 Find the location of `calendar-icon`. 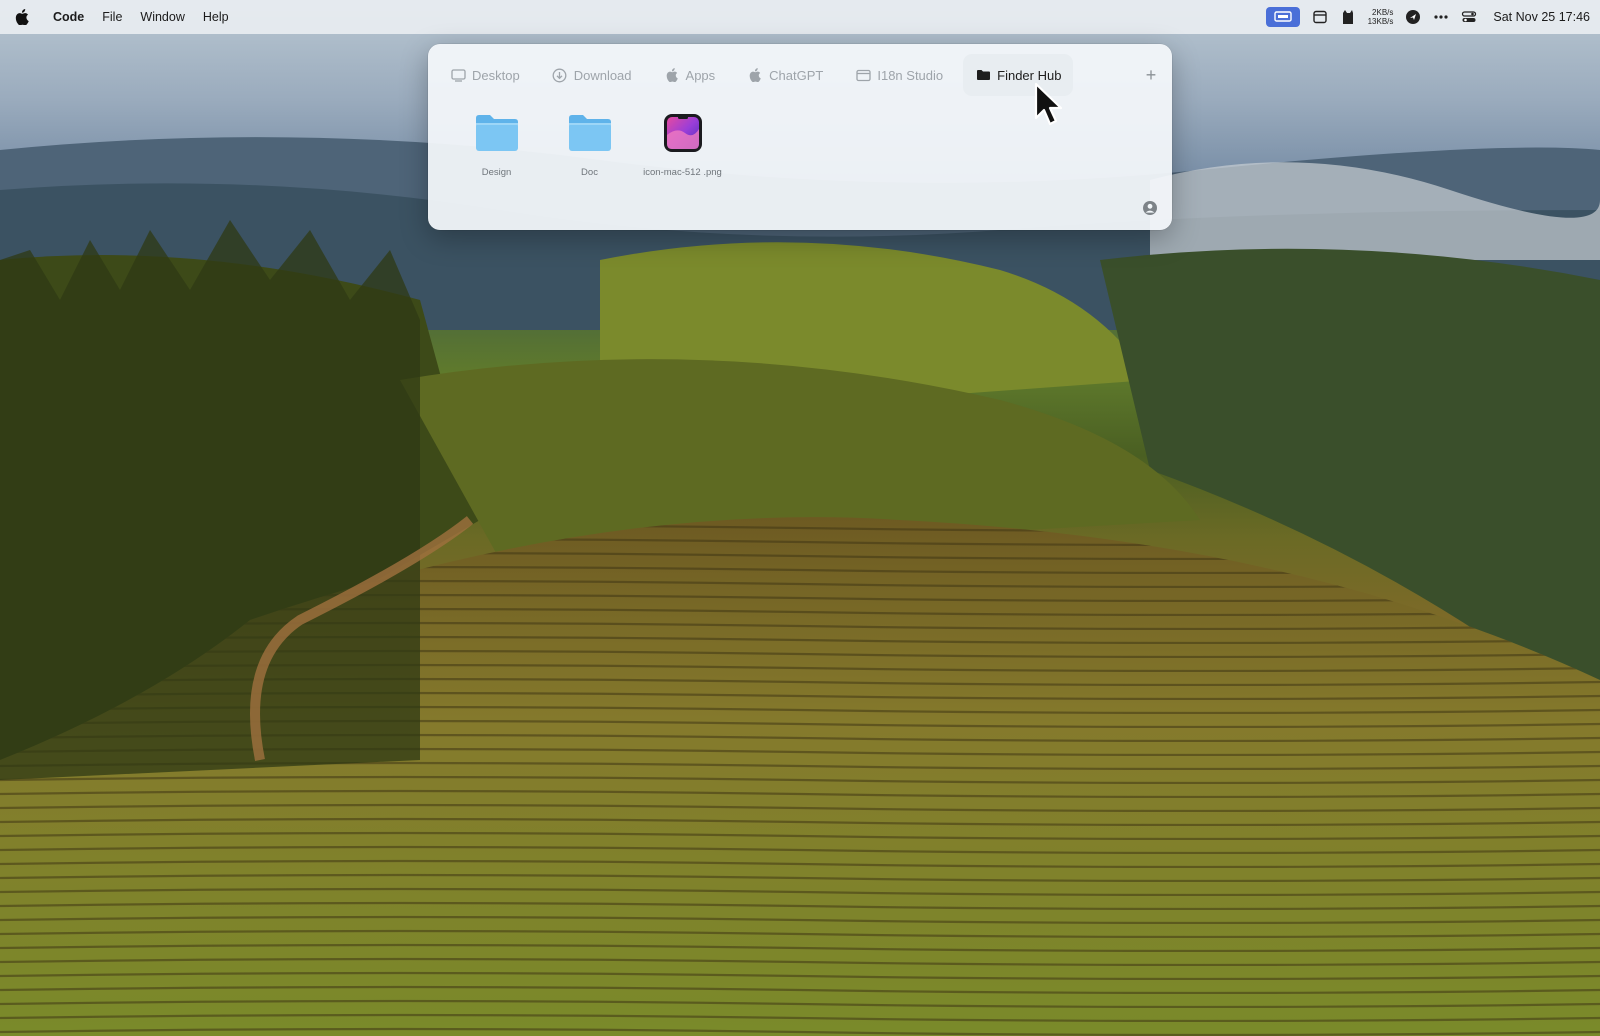

calendar-icon is located at coordinates (1319, 17).